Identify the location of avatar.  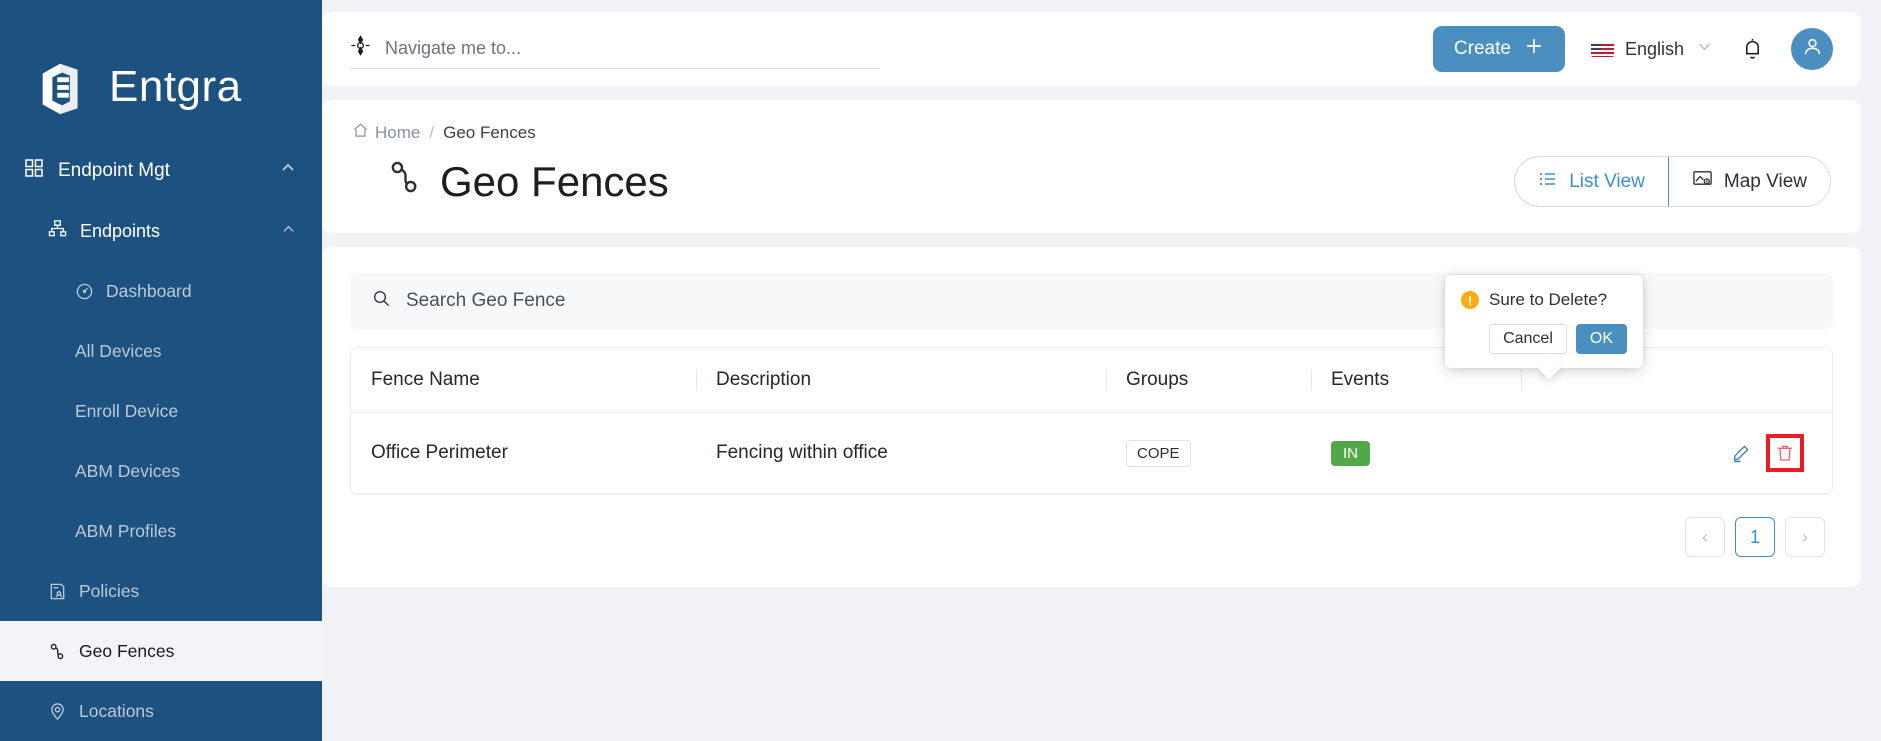
(1812, 49).